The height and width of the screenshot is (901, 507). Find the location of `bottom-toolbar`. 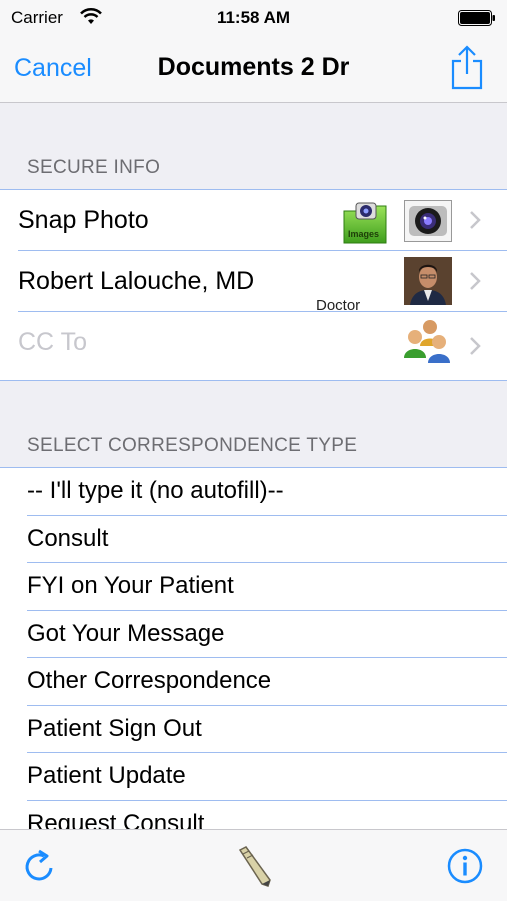

bottom-toolbar is located at coordinates (253, 865).